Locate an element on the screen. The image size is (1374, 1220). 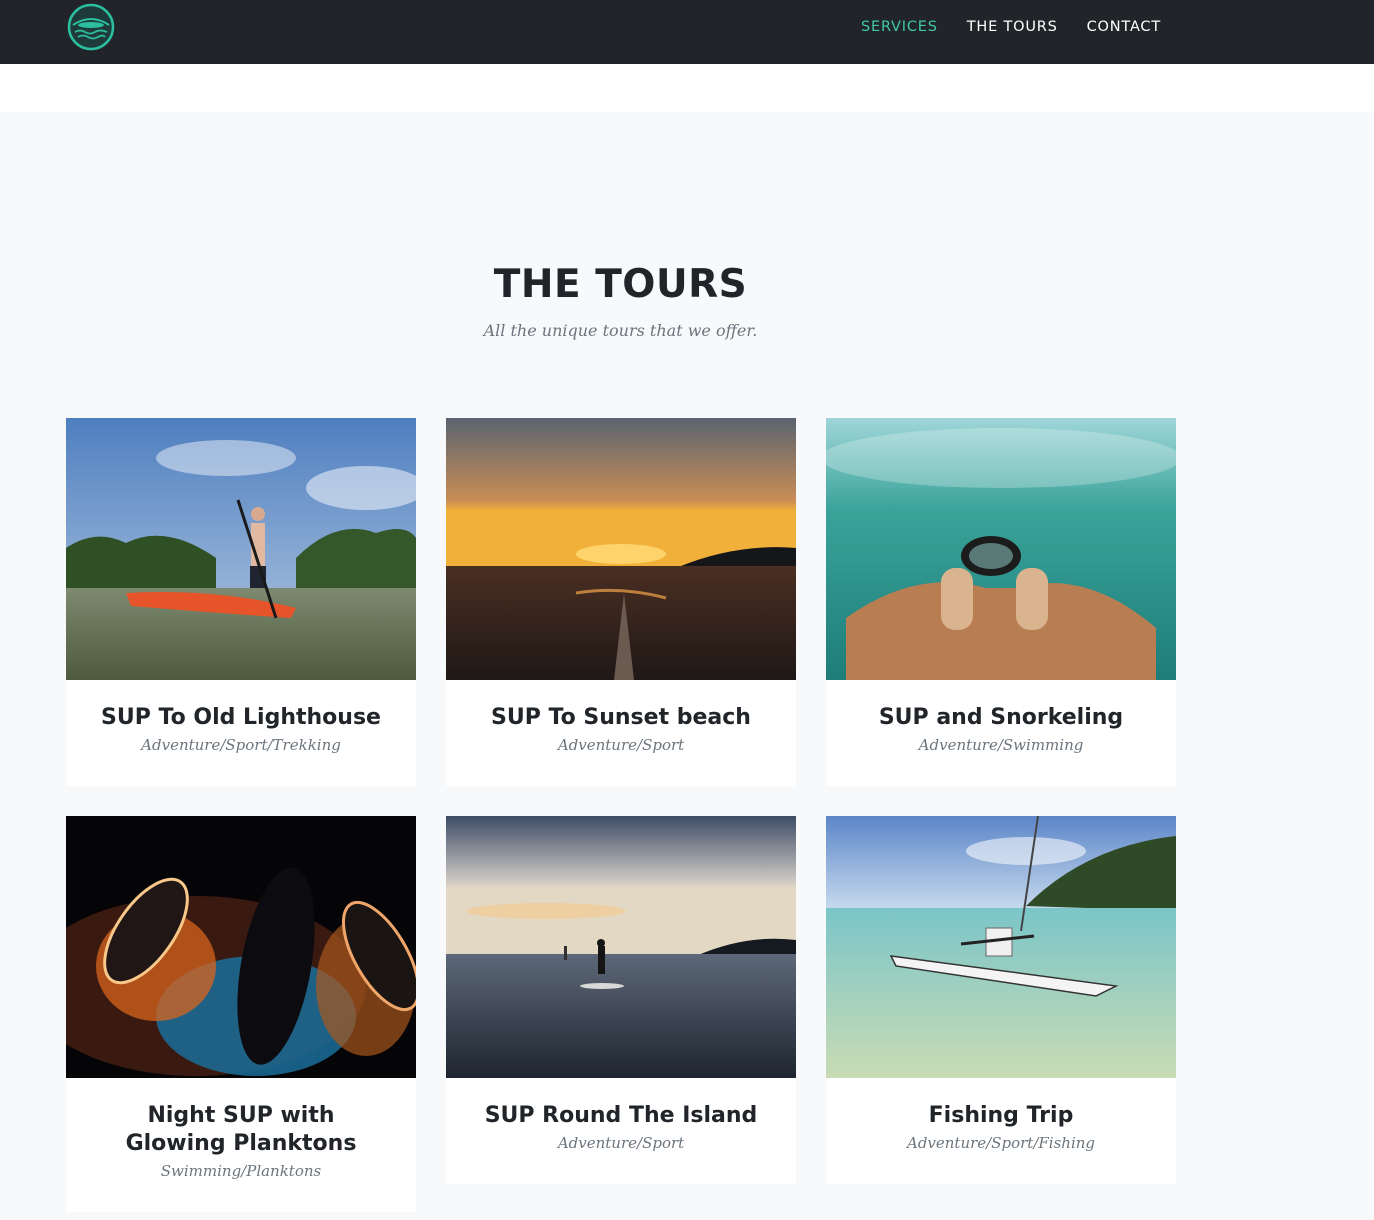
tour-caption: Fishing Trip Adventure/Sport/Fishing is located at coordinates (1001, 1117).